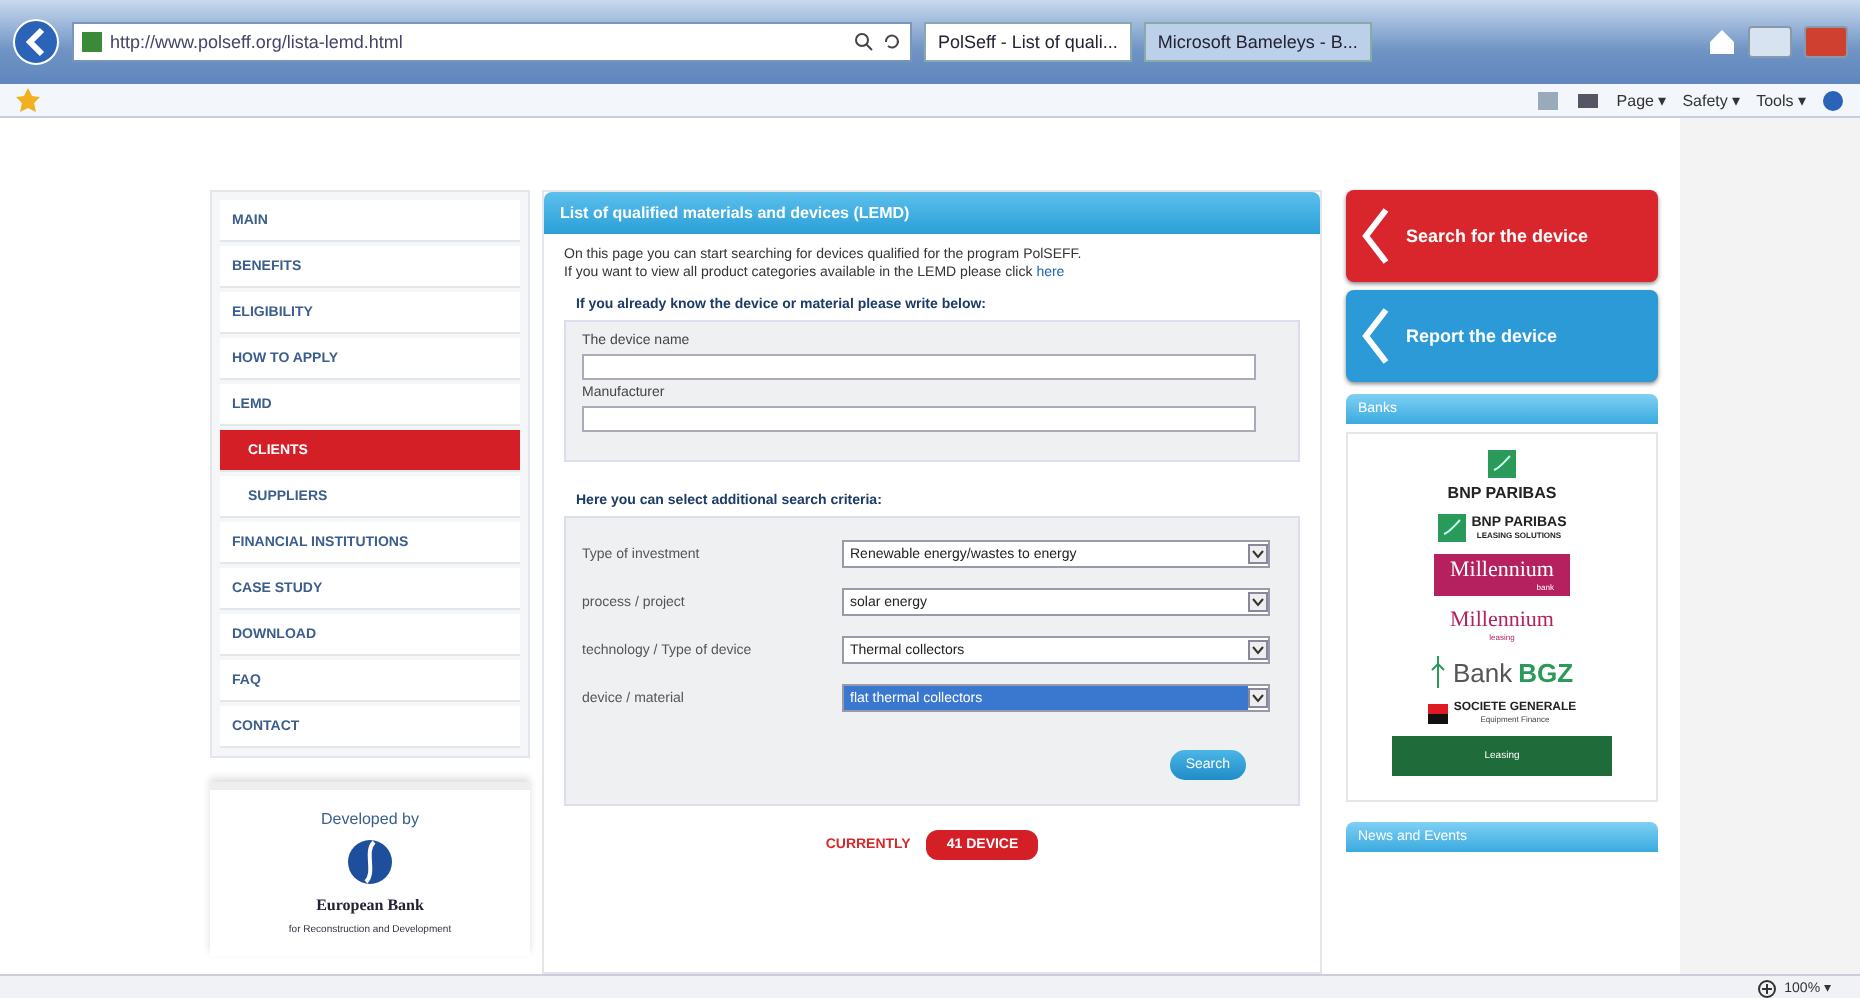 The image size is (1860, 998). Describe the element at coordinates (28, 100) in the screenshot. I see `favorites-star-icon` at that location.